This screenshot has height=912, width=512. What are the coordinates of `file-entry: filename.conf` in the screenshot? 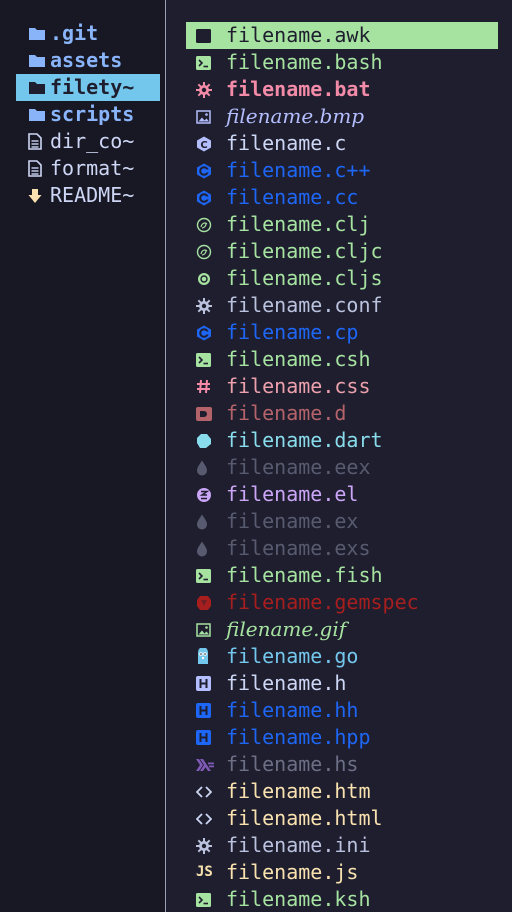 It's located at (342, 305).